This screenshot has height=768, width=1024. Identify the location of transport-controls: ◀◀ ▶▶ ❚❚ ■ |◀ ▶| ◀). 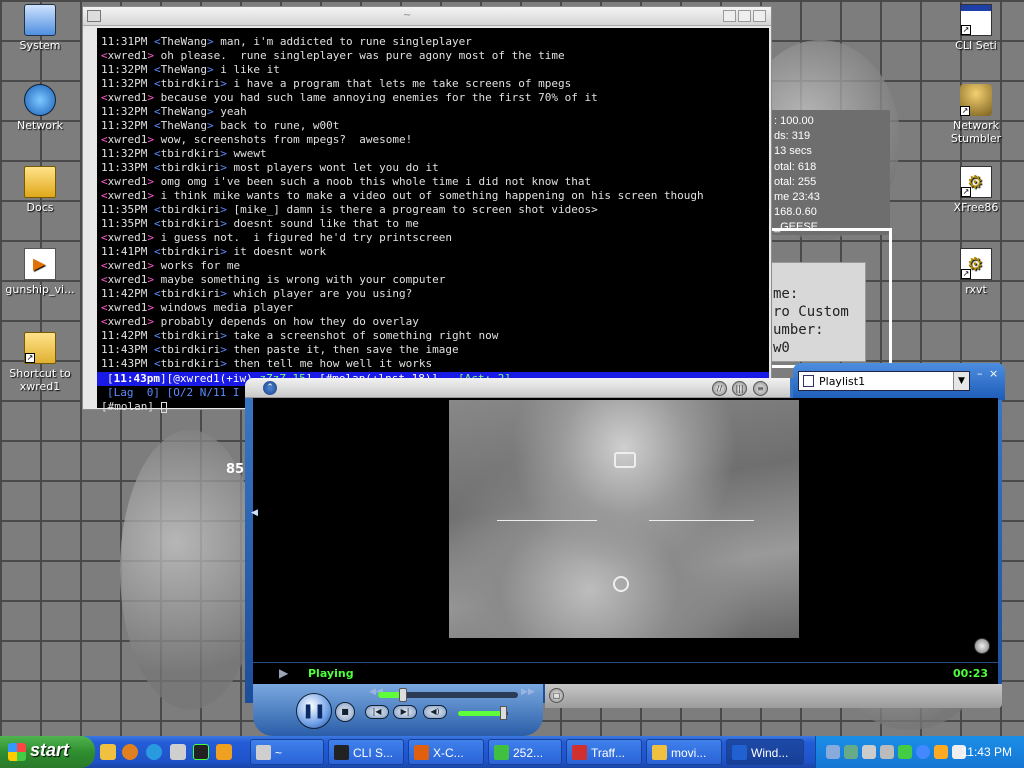
(398, 710).